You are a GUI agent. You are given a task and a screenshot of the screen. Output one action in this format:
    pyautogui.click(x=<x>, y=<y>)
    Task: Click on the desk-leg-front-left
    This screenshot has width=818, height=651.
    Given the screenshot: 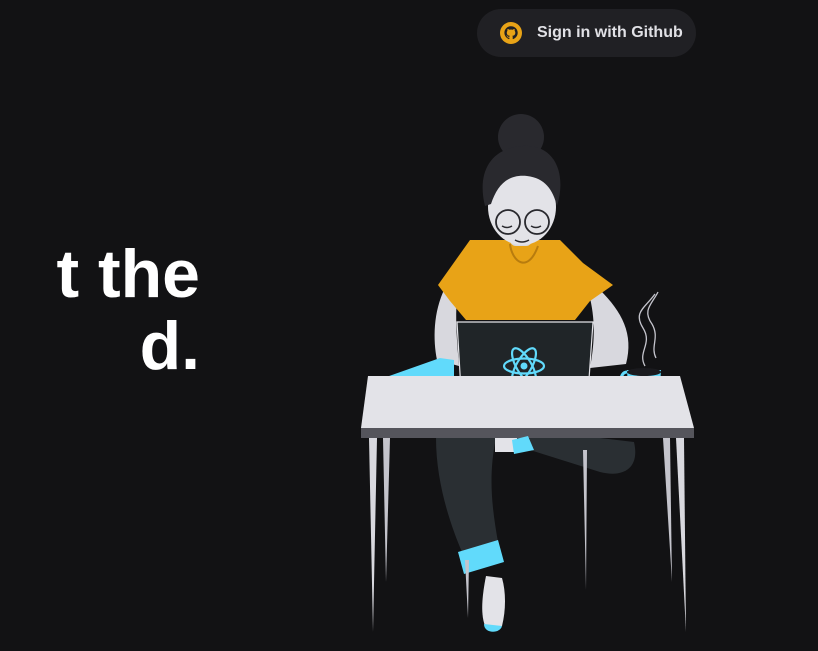 What is the action you would take?
    pyautogui.click(x=373, y=535)
    